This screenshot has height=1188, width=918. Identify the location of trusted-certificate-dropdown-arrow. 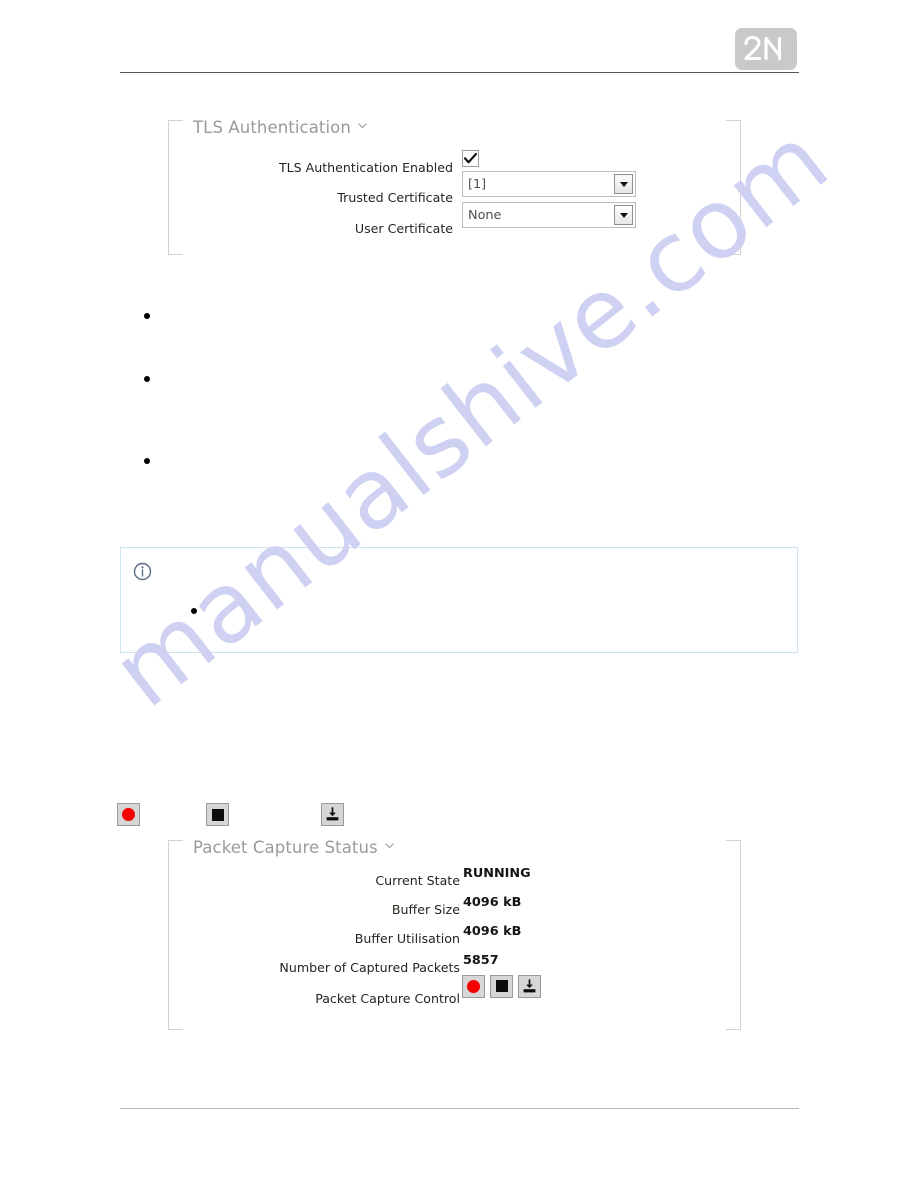
(623, 184).